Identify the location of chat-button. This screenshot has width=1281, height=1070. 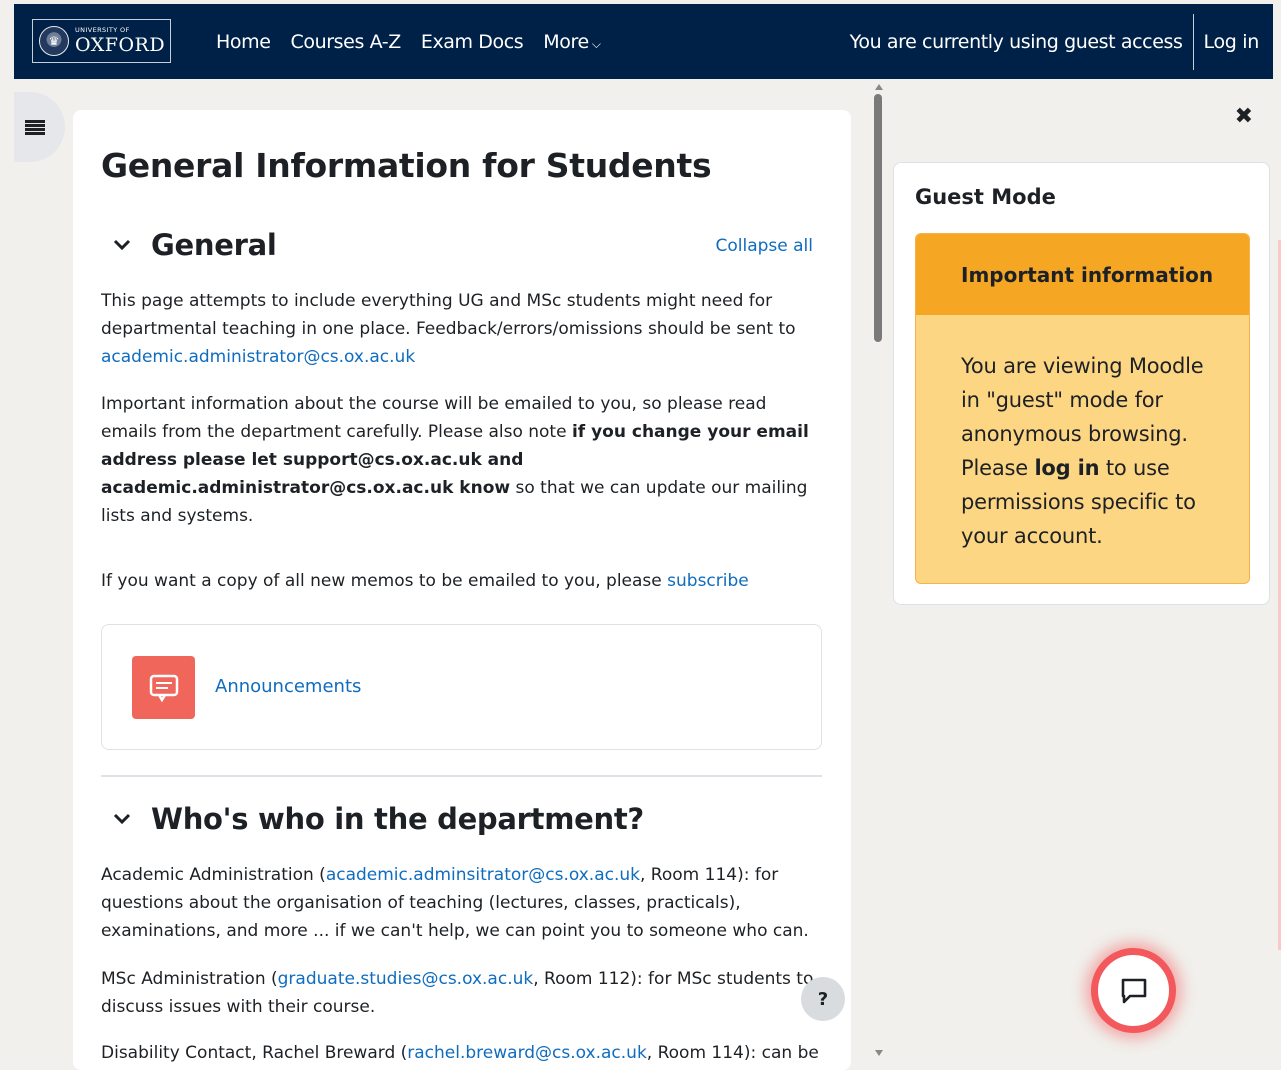
(1133, 990).